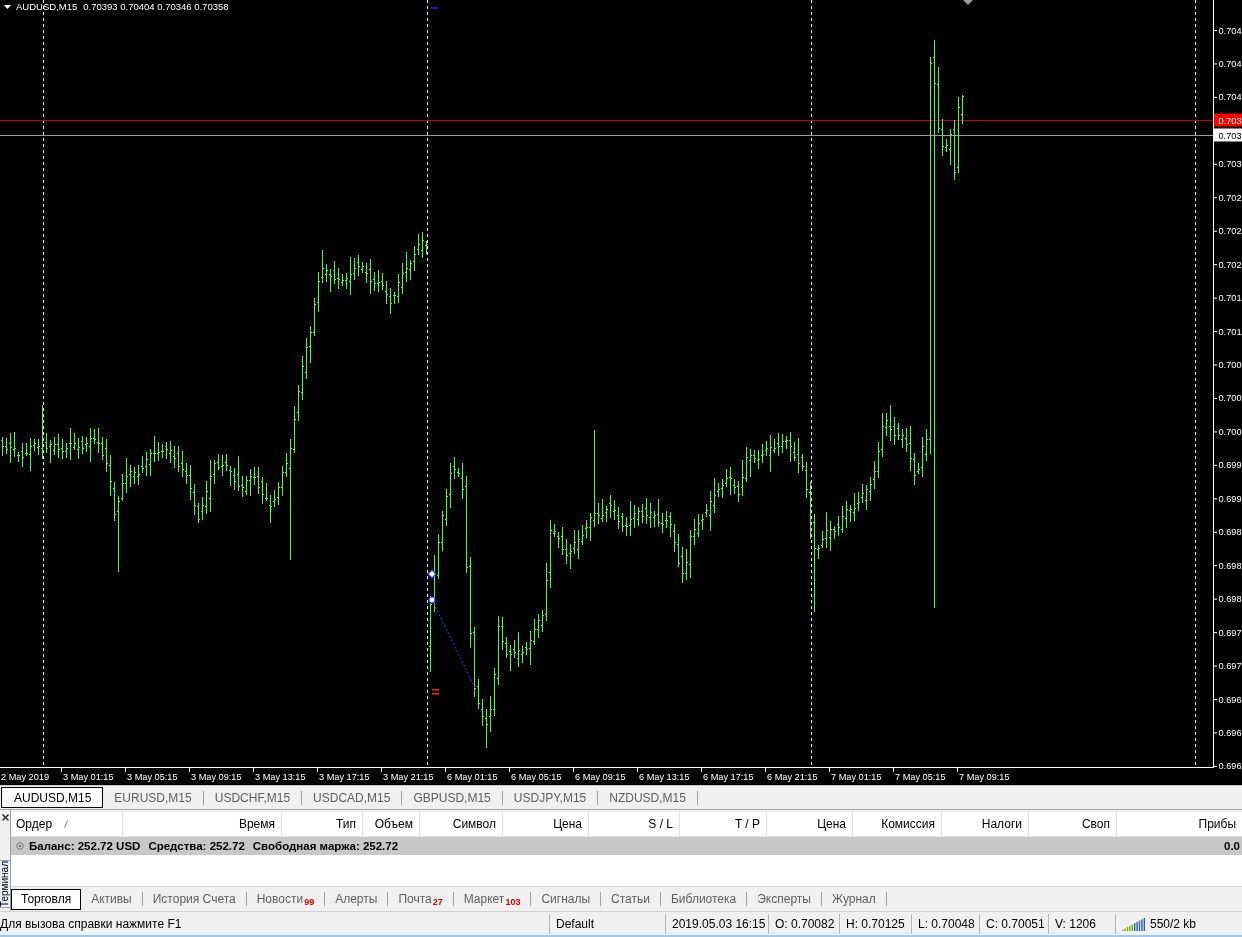 The width and height of the screenshot is (1242, 937). I want to click on status-volume: V: 1206, so click(1081, 923).